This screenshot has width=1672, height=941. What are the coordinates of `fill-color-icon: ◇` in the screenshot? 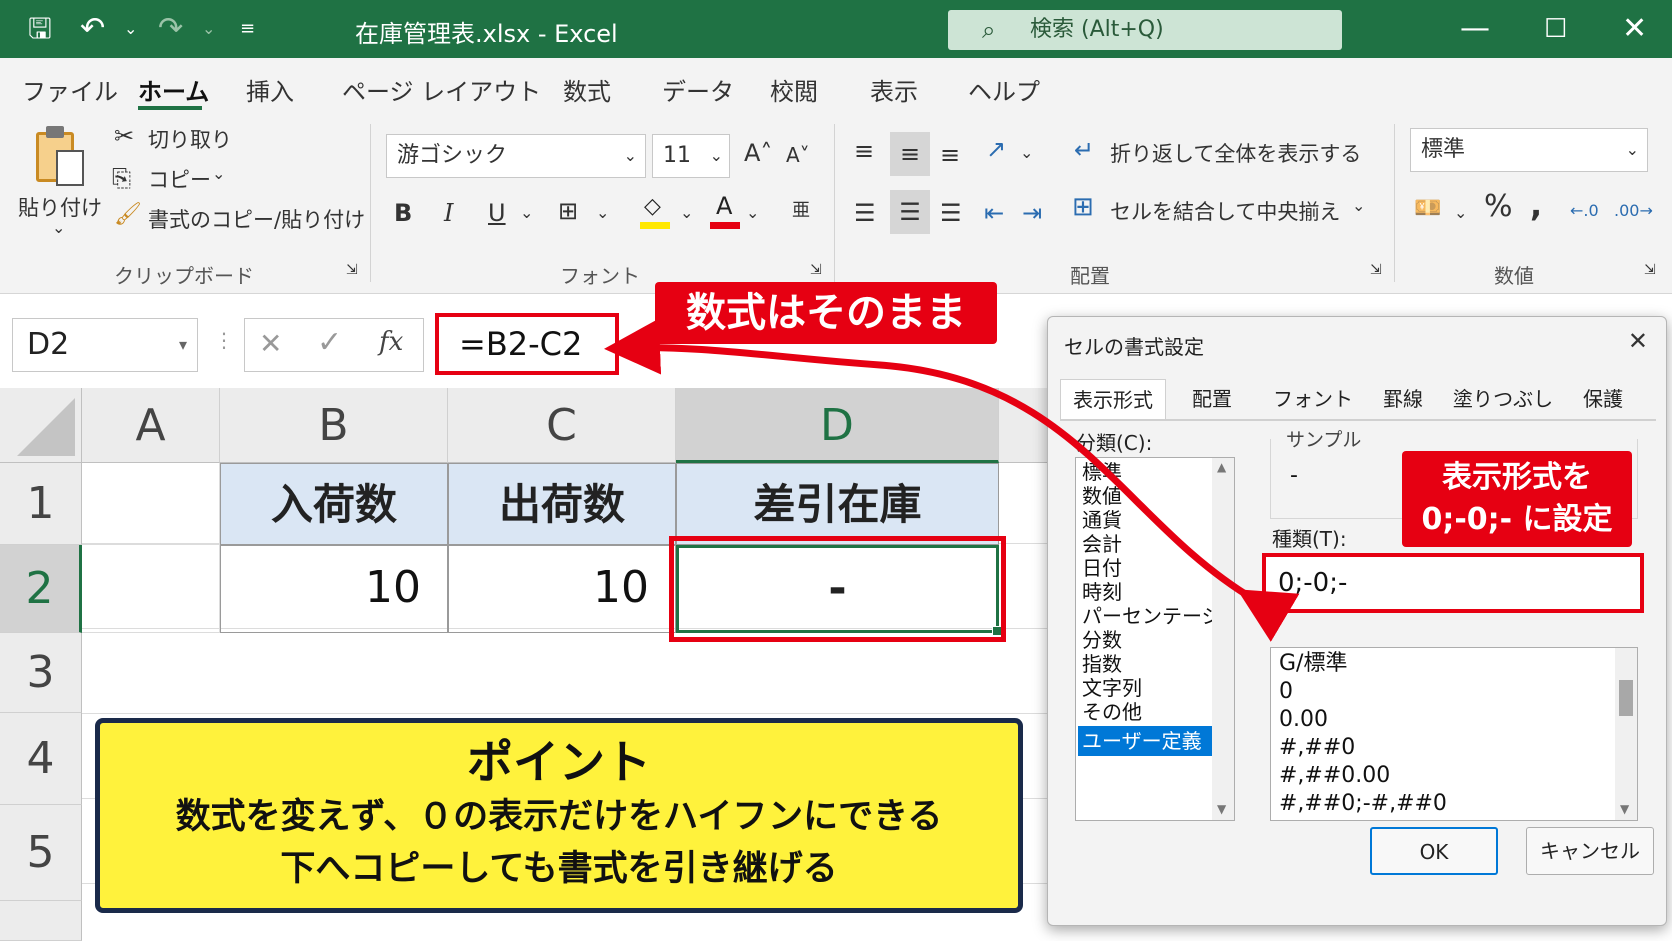 It's located at (656, 212).